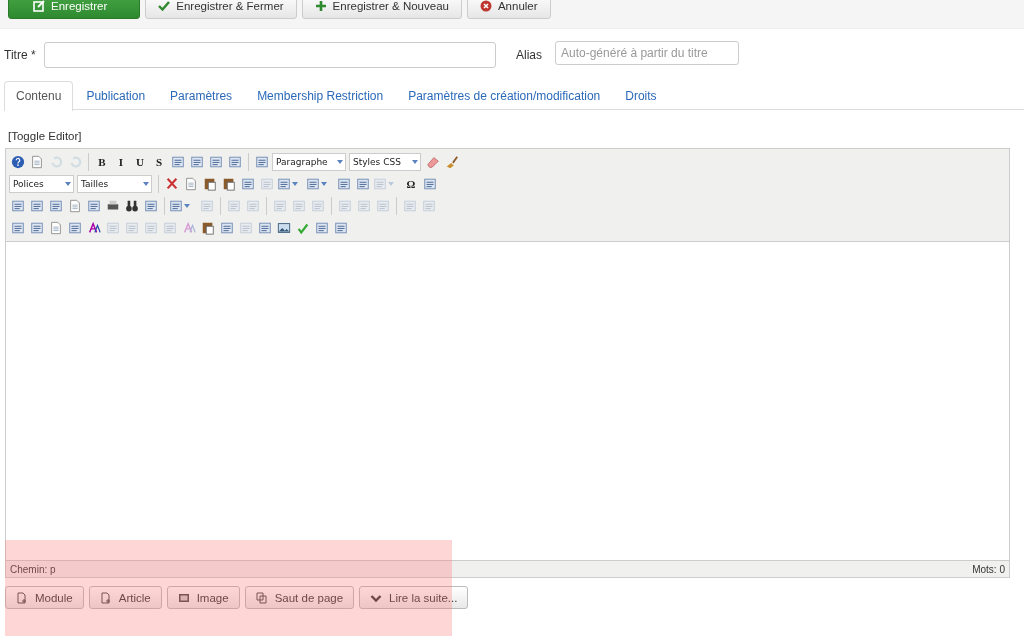 The width and height of the screenshot is (1024, 642). What do you see at coordinates (183, 597) in the screenshot?
I see `picture-icon` at bounding box center [183, 597].